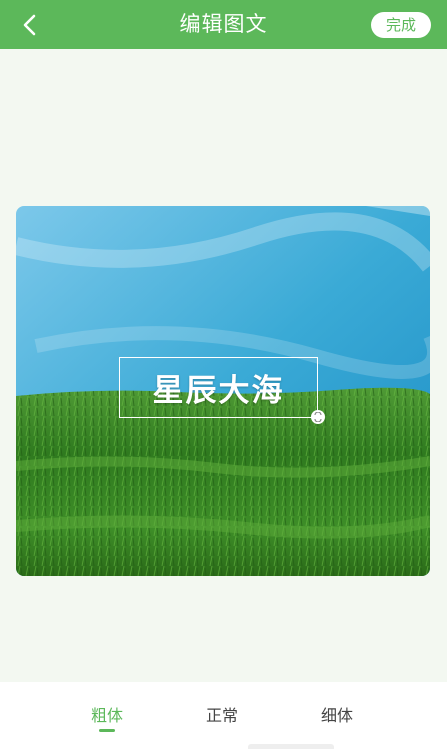 The width and height of the screenshot is (447, 749). I want to click on resize-handle-icon, so click(318, 417).